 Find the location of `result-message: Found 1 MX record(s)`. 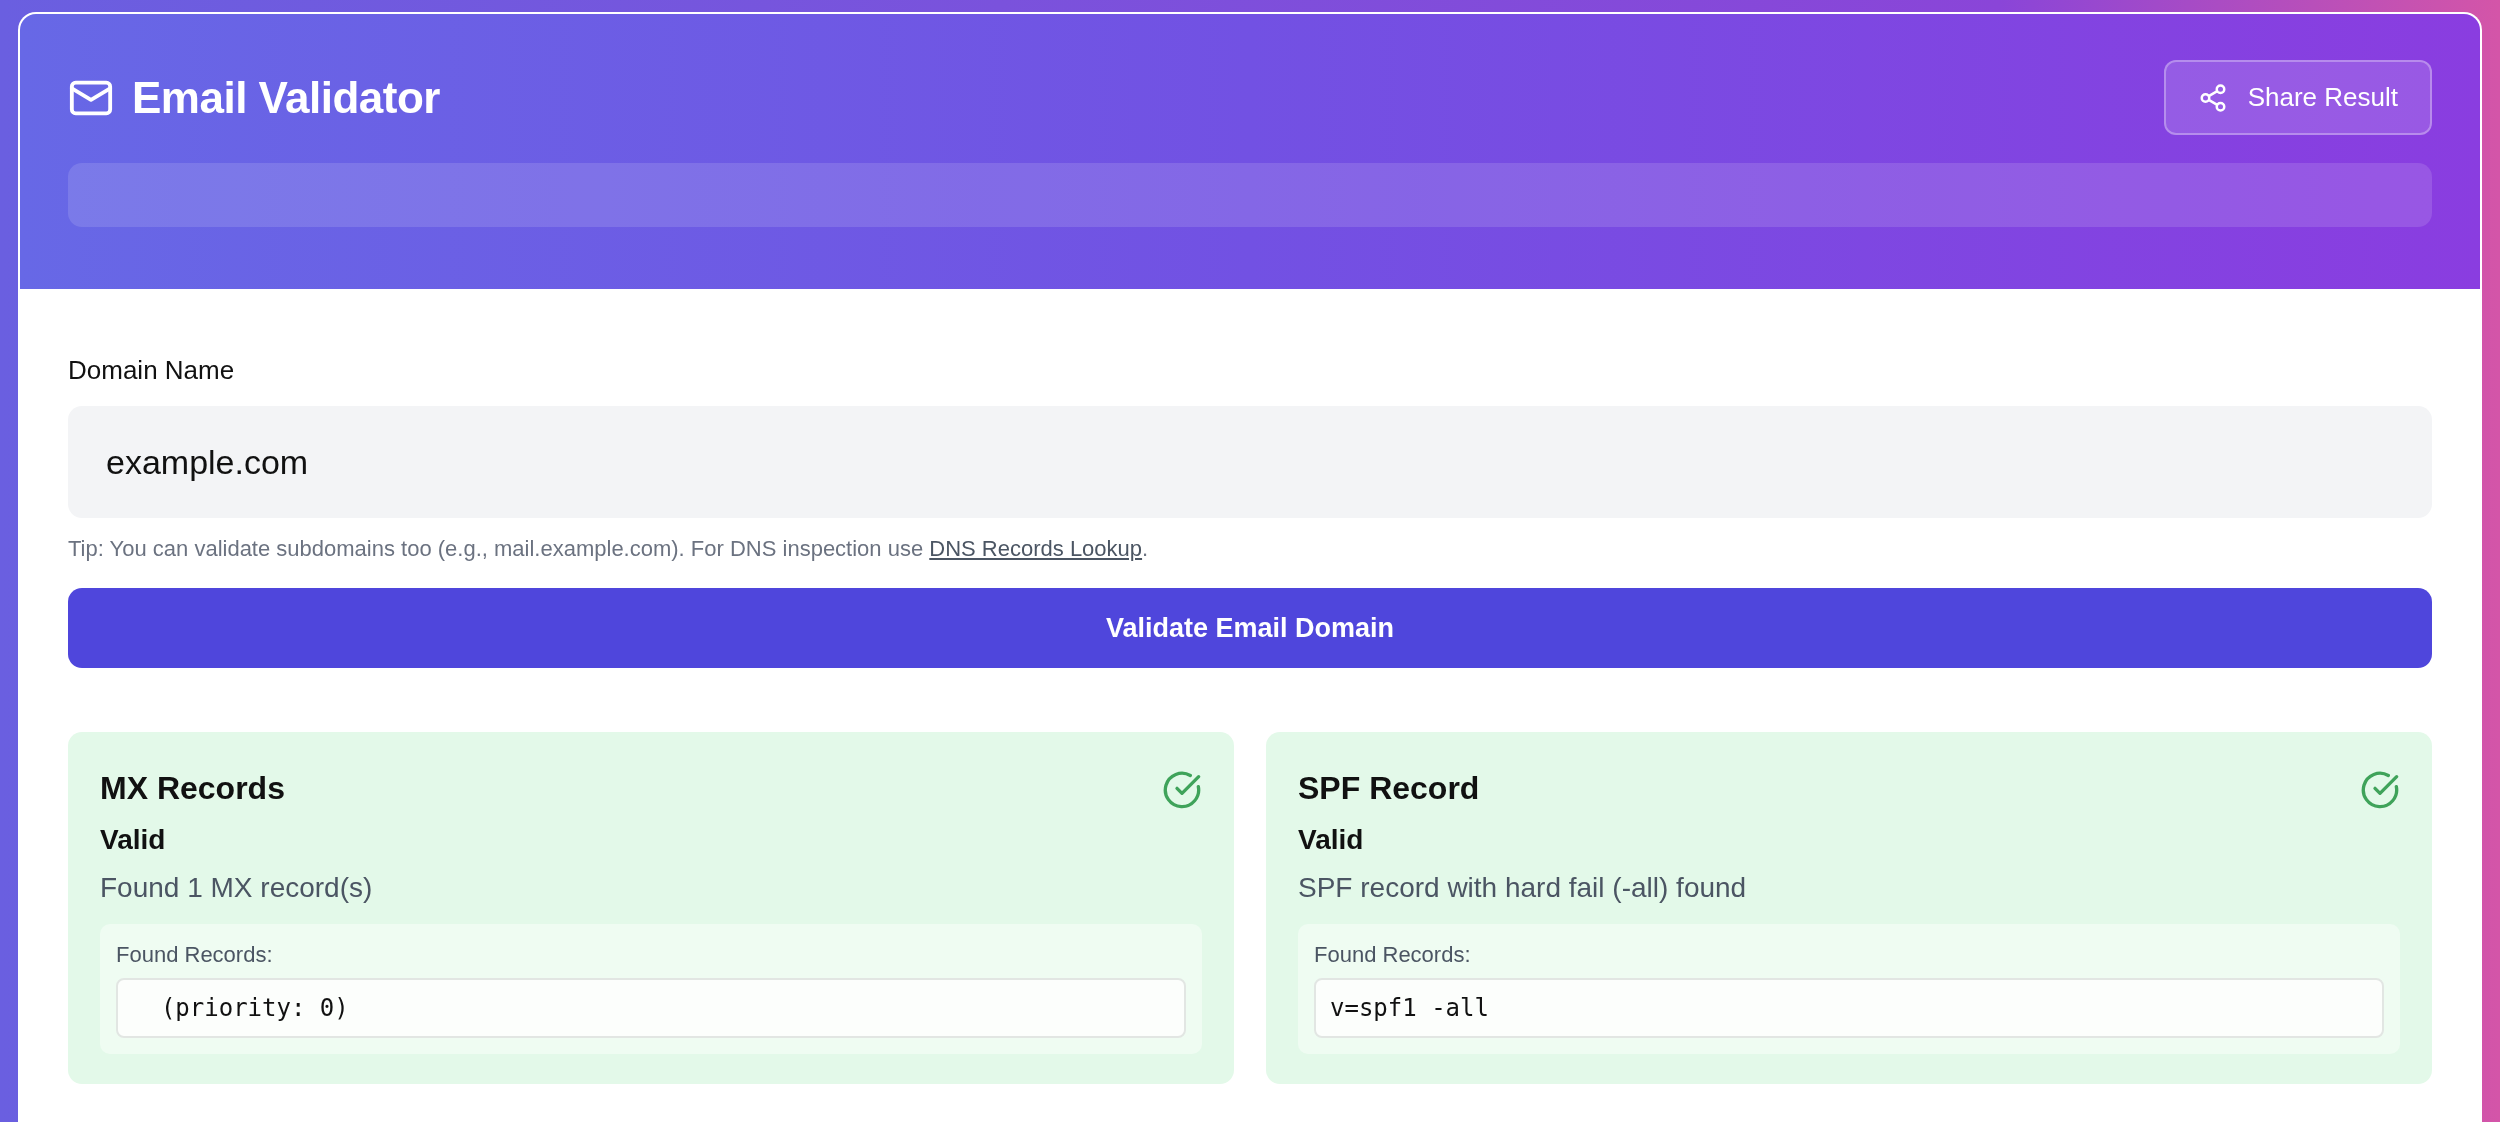

result-message: Found 1 MX record(s) is located at coordinates (237, 888).